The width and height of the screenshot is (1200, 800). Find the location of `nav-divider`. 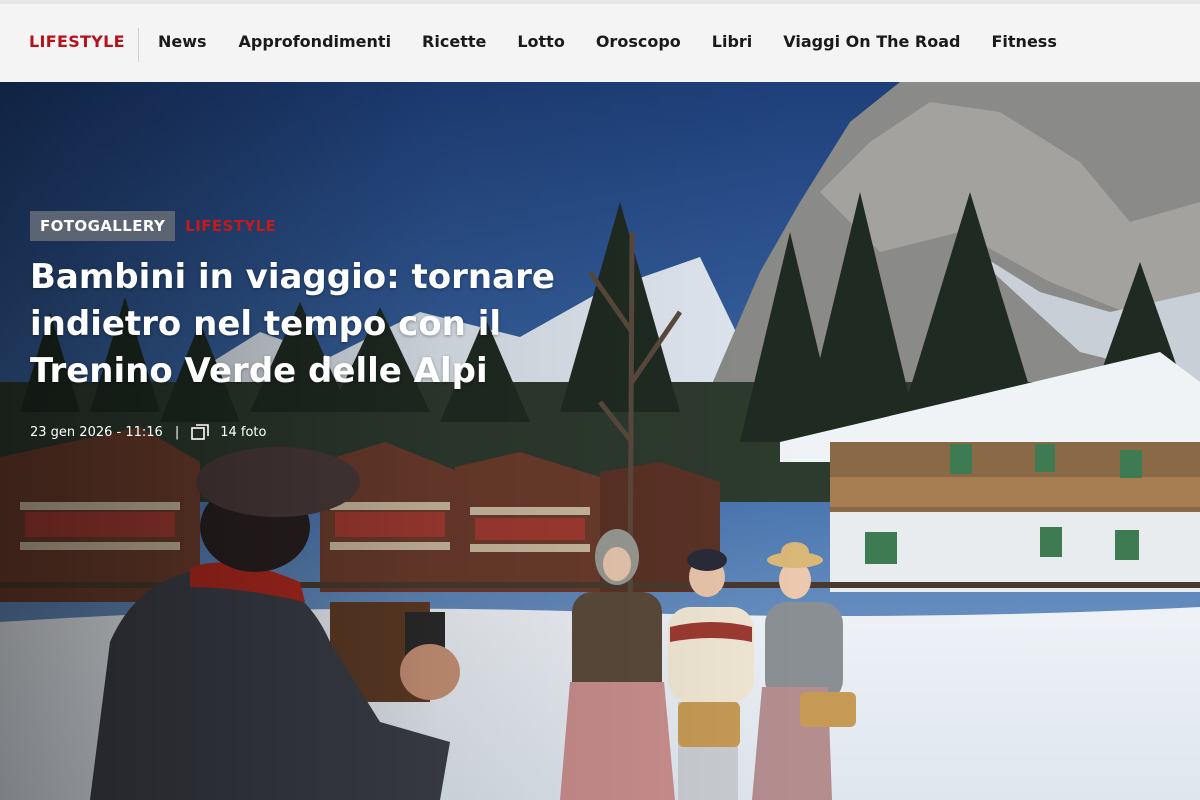

nav-divider is located at coordinates (138, 45).